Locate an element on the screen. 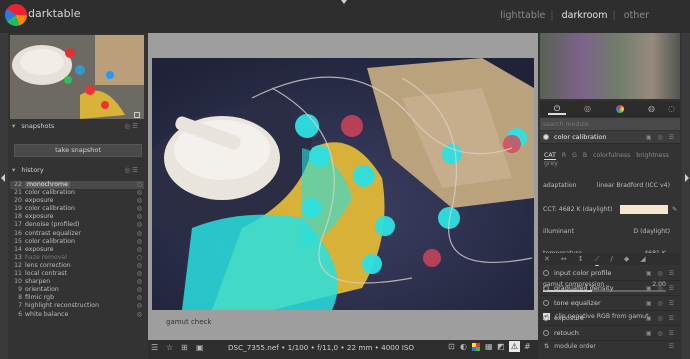  illuminant-color-swatch is located at coordinates (644, 209).